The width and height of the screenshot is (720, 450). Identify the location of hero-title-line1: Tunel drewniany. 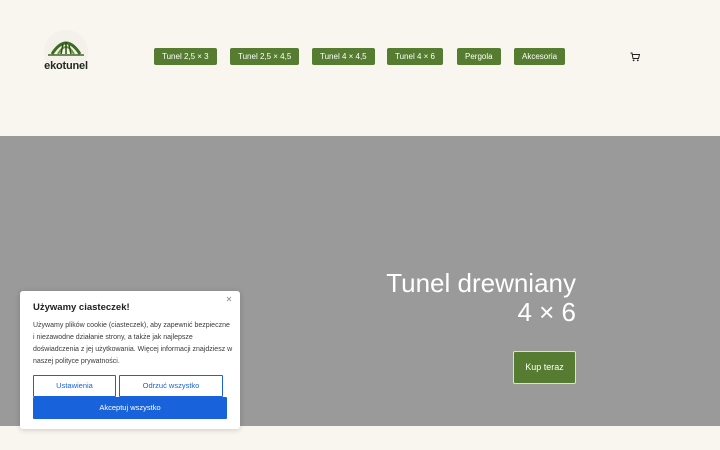
(481, 283).